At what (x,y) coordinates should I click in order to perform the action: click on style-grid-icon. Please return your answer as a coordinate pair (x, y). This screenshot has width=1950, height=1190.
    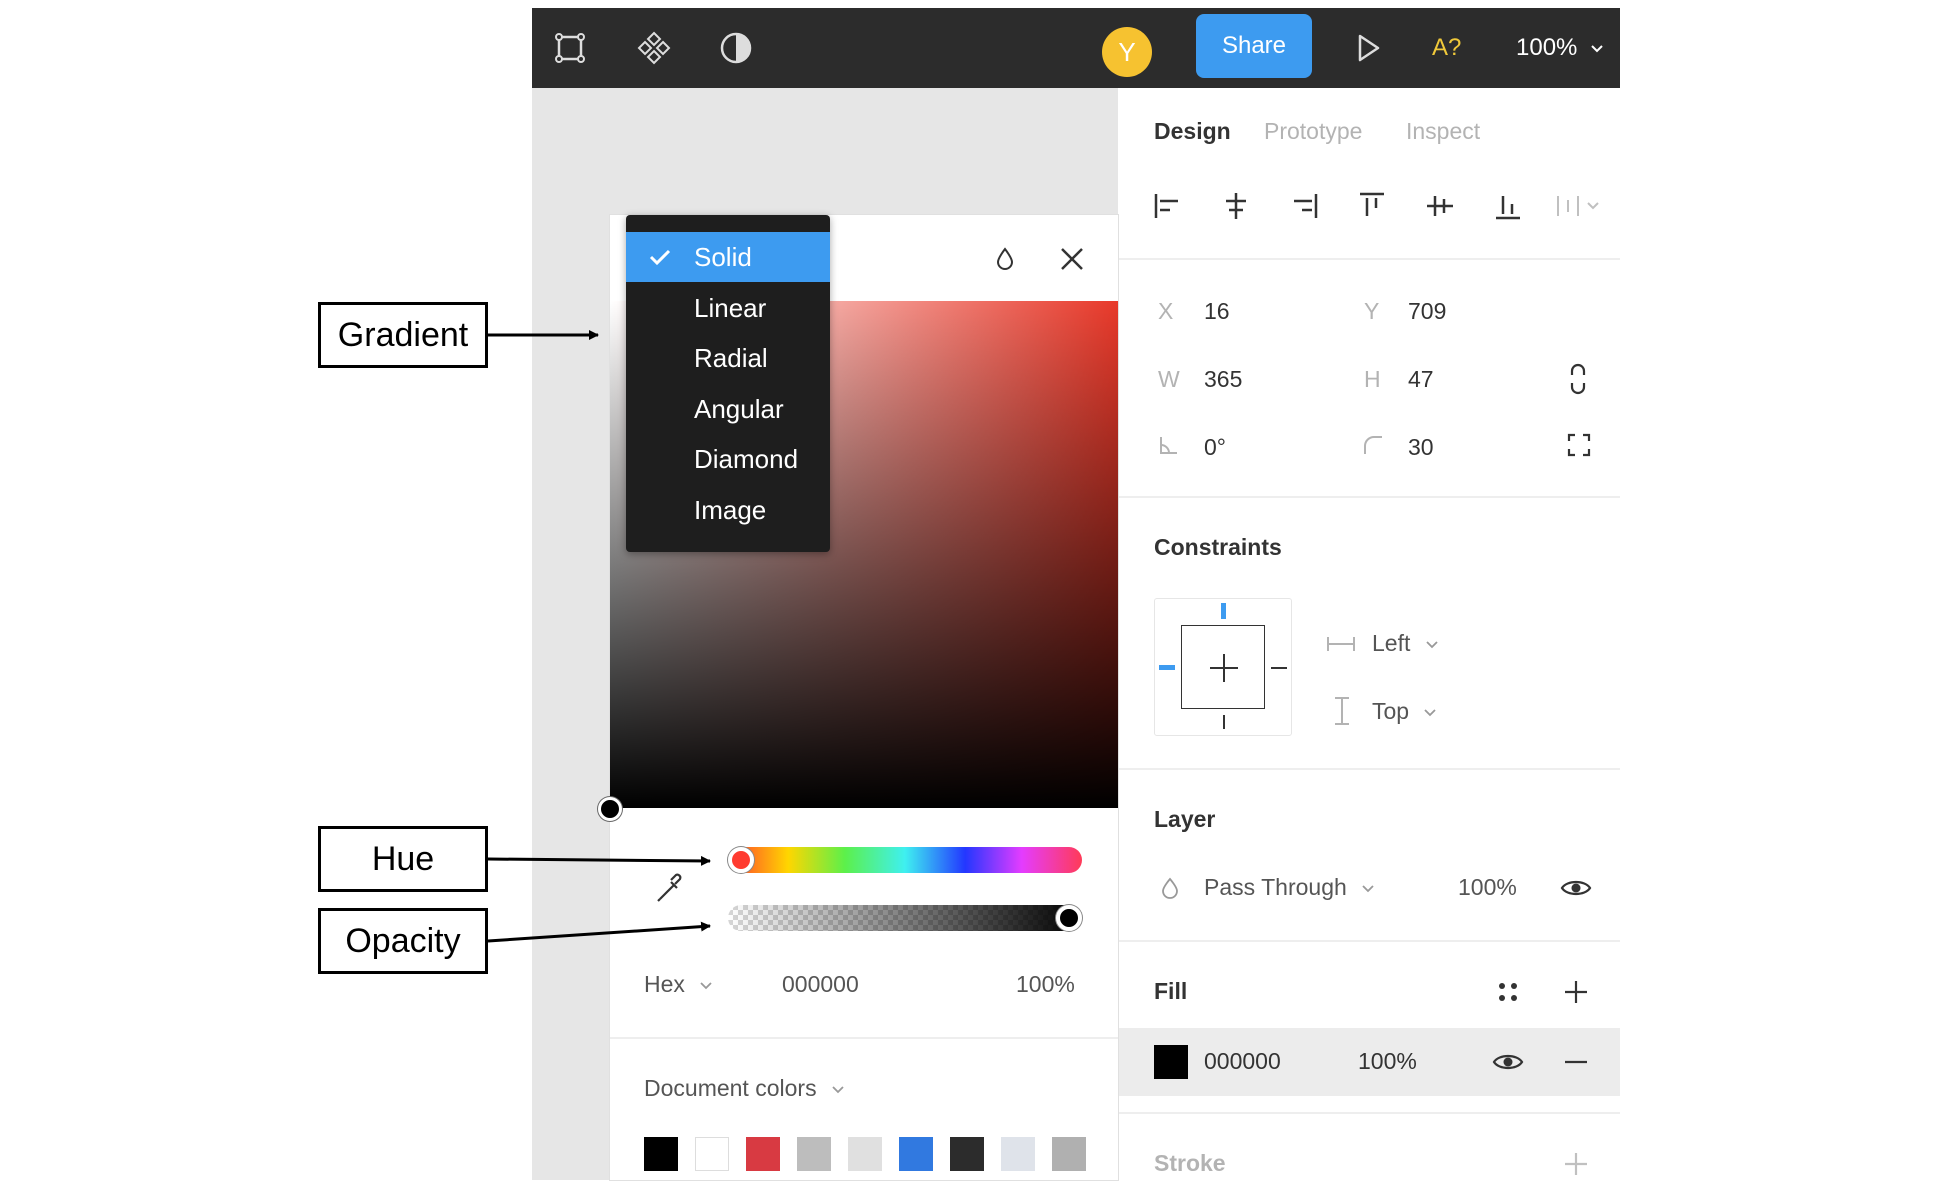
    Looking at the image, I should click on (1508, 992).